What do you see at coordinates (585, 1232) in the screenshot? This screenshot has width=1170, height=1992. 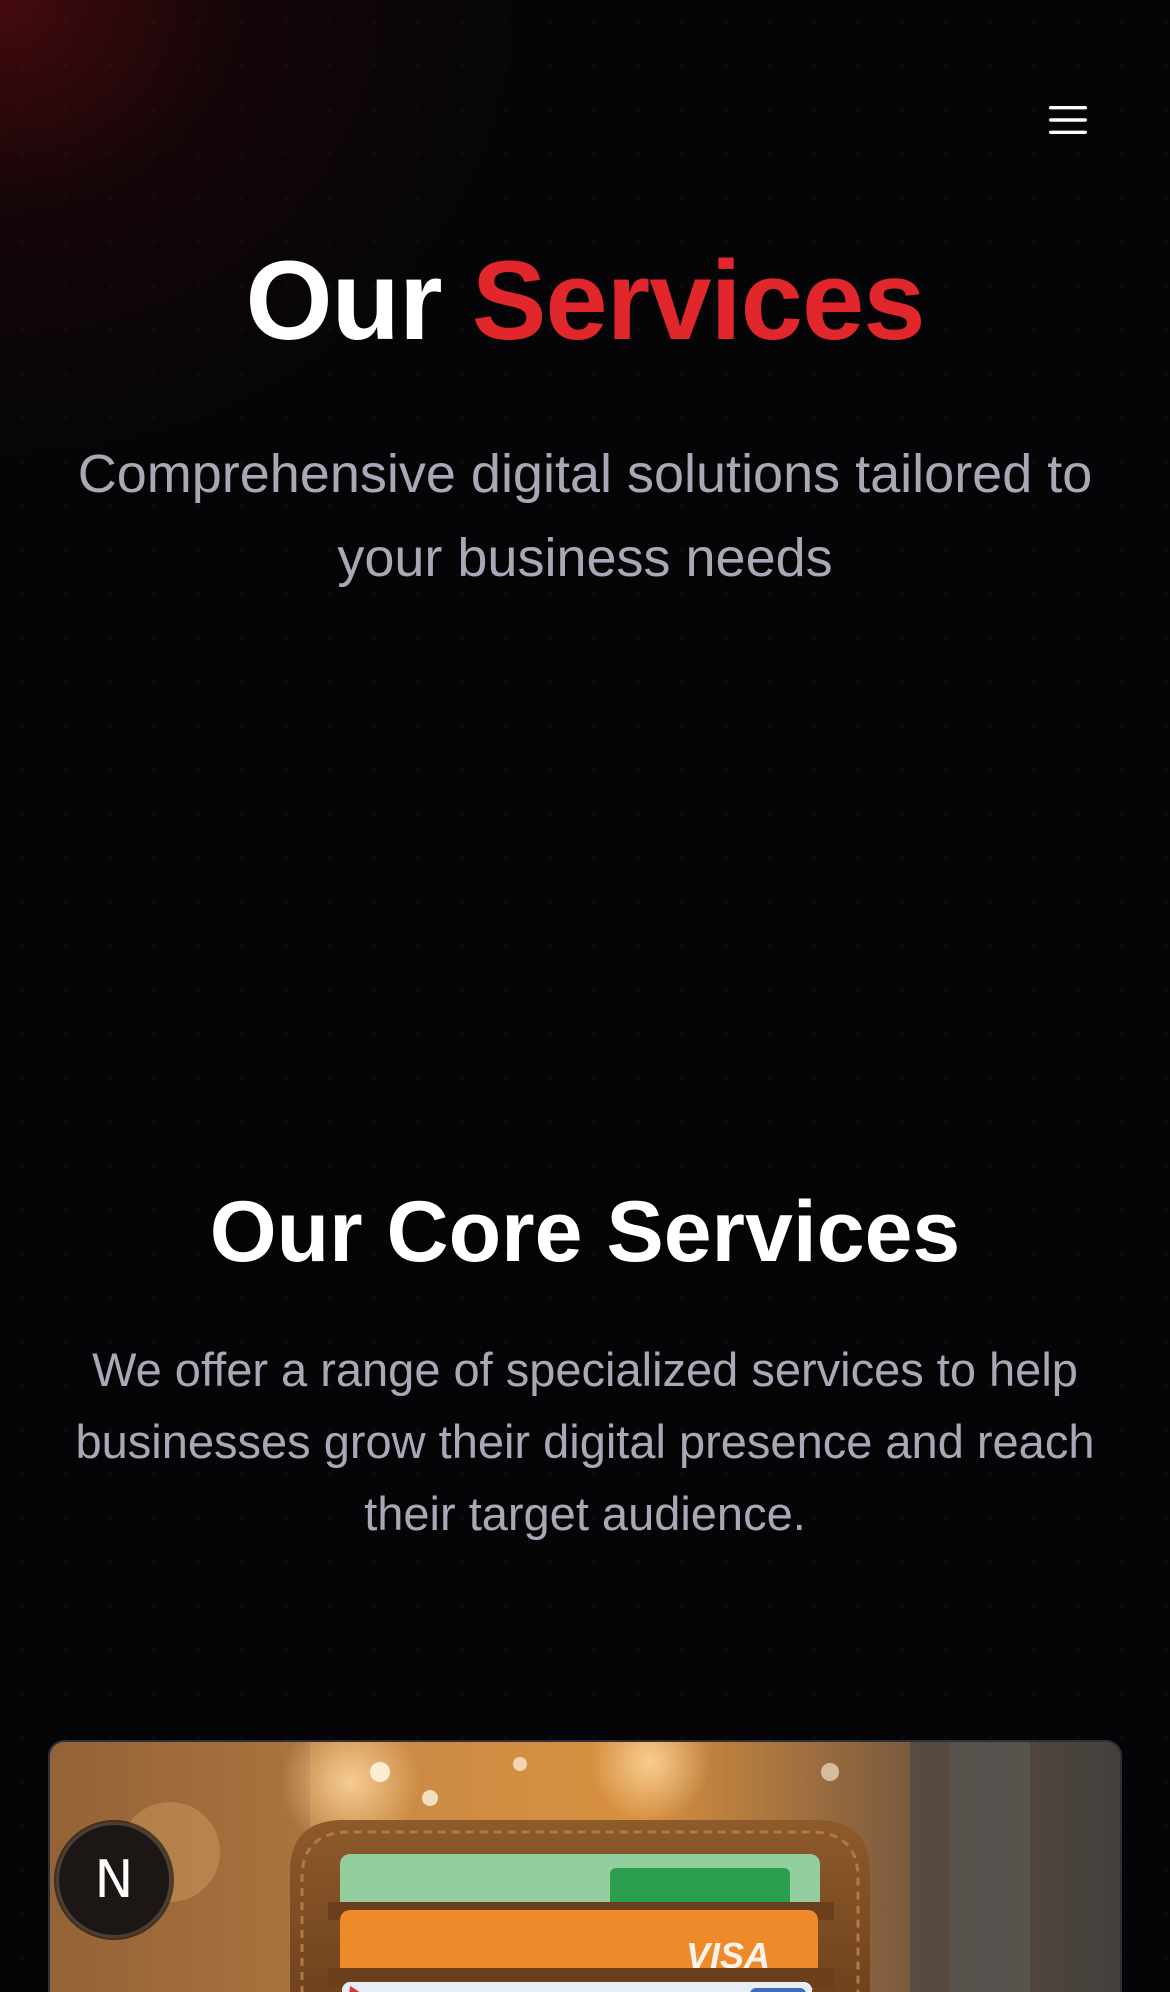 I see `core-services-heading: Our Core Services` at bounding box center [585, 1232].